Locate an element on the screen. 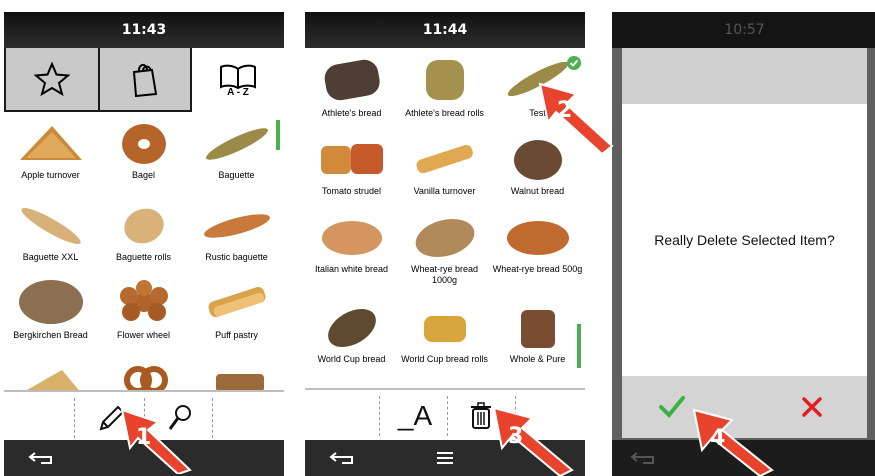 This screenshot has width=875, height=476. product-item: Baguette rolls is located at coordinates (143, 233).